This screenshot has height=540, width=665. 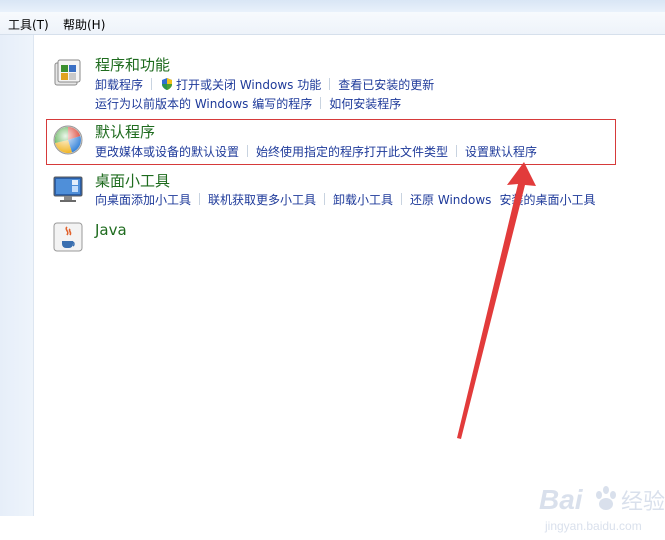 I want to click on left-navigation-pane, so click(x=17, y=275).